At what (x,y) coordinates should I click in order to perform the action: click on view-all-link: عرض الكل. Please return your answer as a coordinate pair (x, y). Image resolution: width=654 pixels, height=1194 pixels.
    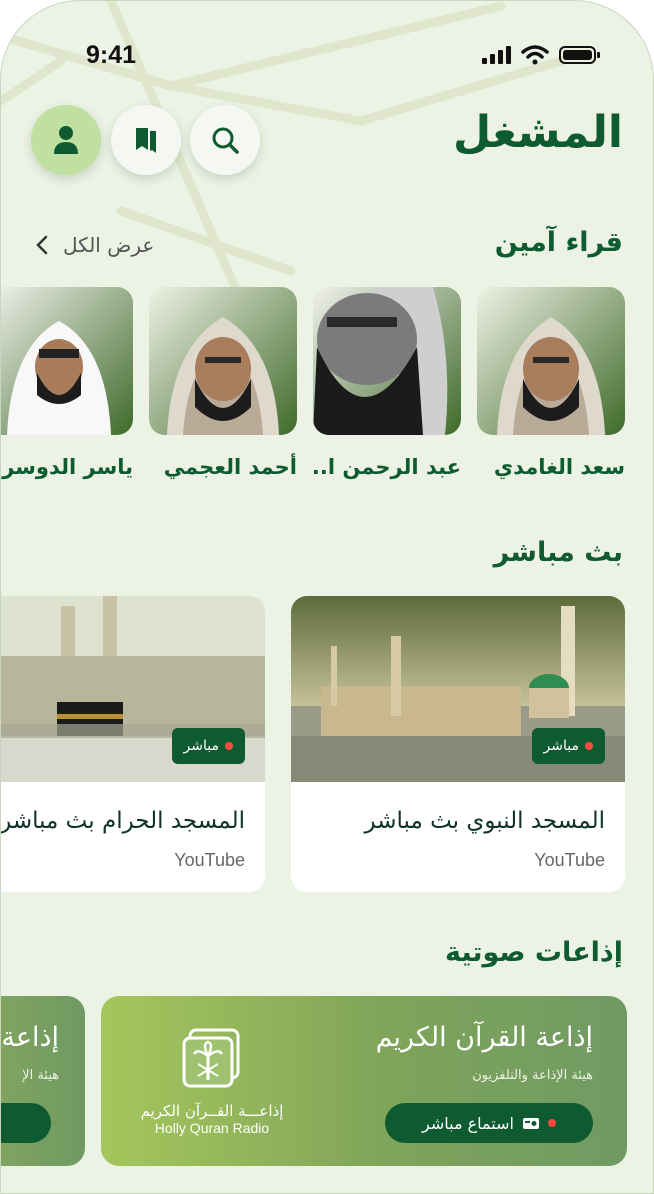
    Looking at the image, I should click on (94, 245).